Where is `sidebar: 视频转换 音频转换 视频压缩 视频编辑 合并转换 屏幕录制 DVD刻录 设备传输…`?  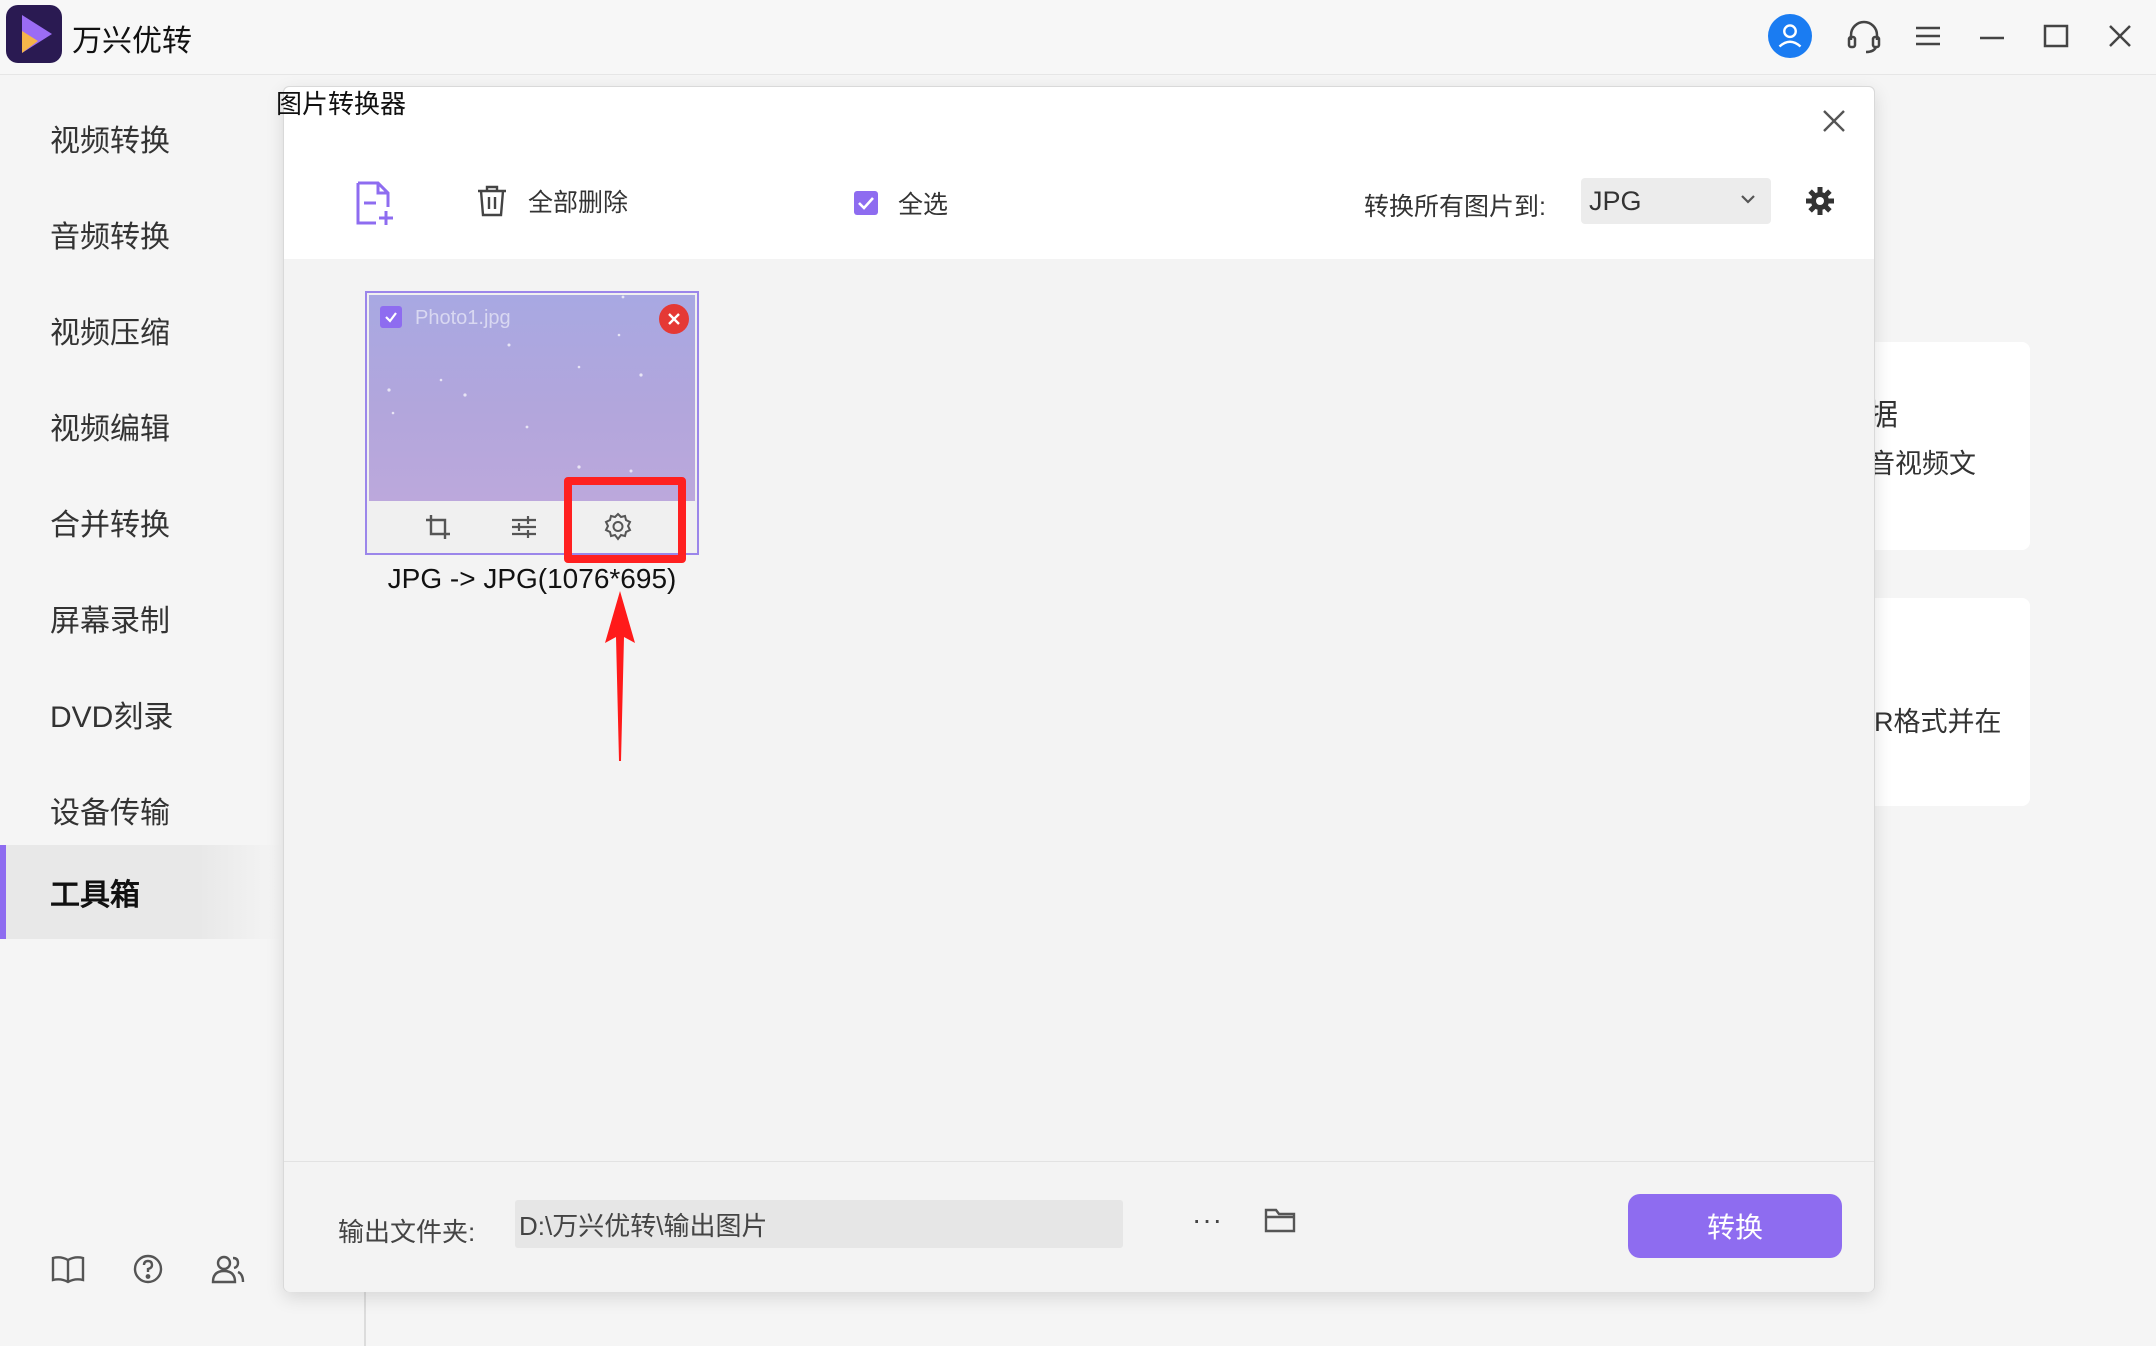 sidebar: 视频转换 音频转换 视频压缩 视频编辑 合并转换 屏幕录制 DVD刻录 设备传输… is located at coordinates (141, 710).